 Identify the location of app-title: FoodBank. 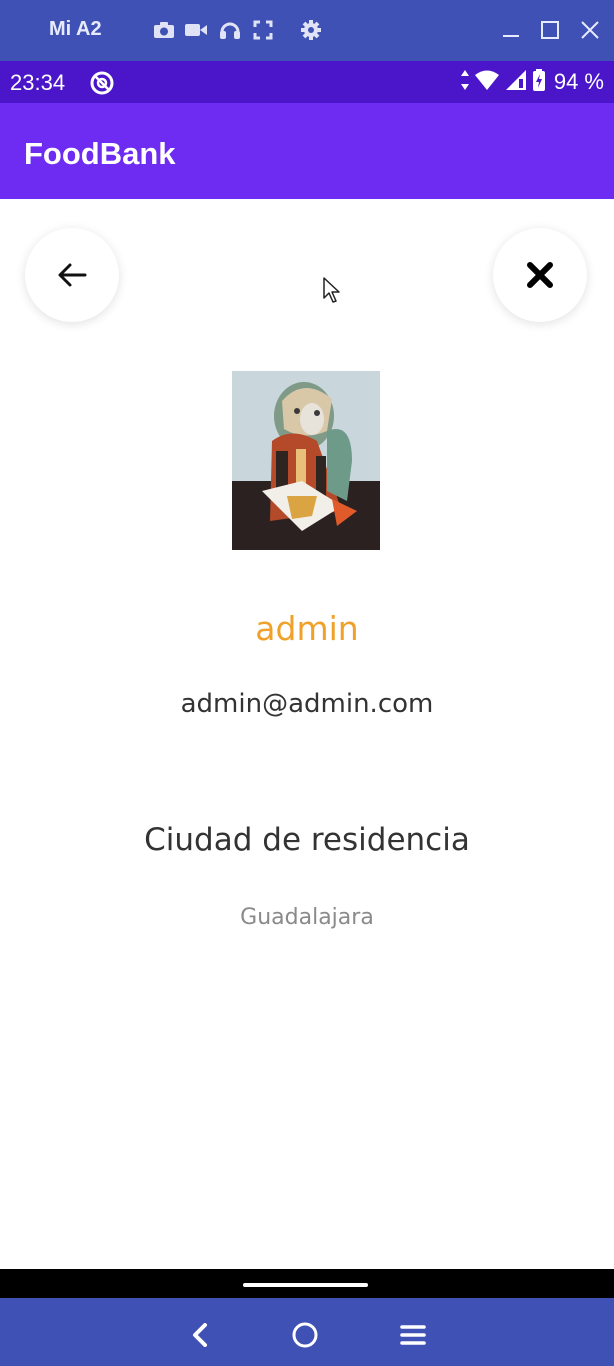
(100, 153).